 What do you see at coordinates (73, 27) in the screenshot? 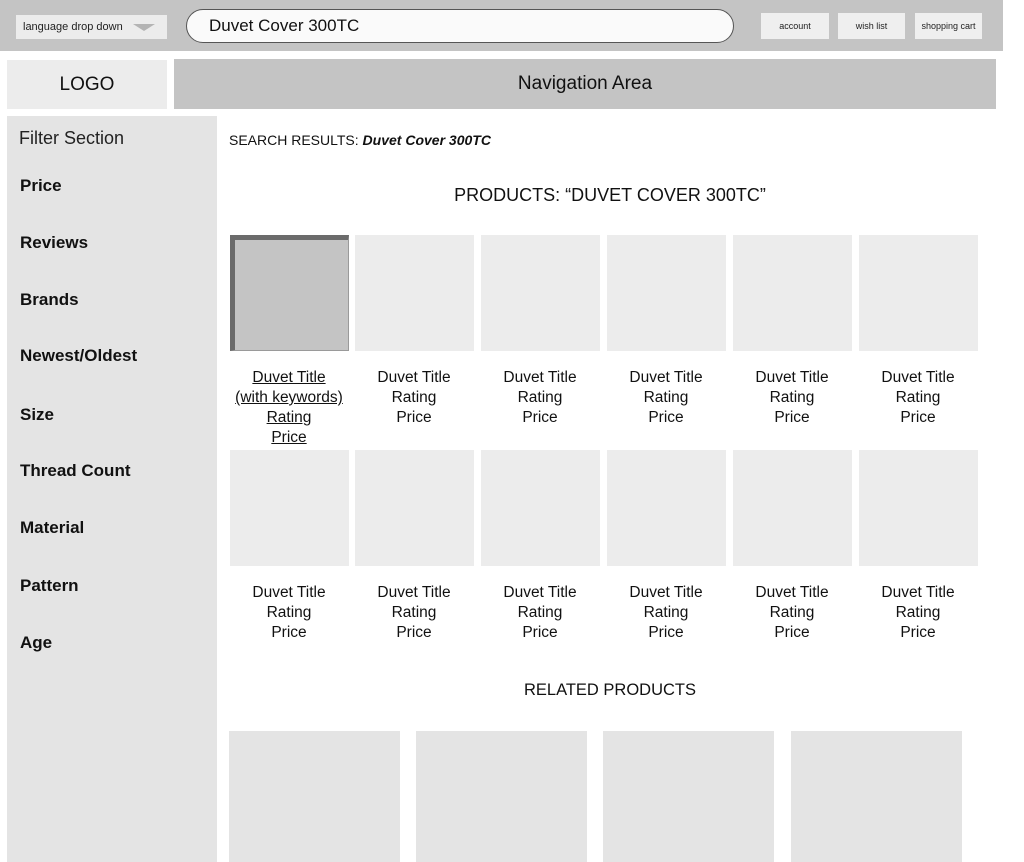
I see `language-dropdown-label: language drop down` at bounding box center [73, 27].